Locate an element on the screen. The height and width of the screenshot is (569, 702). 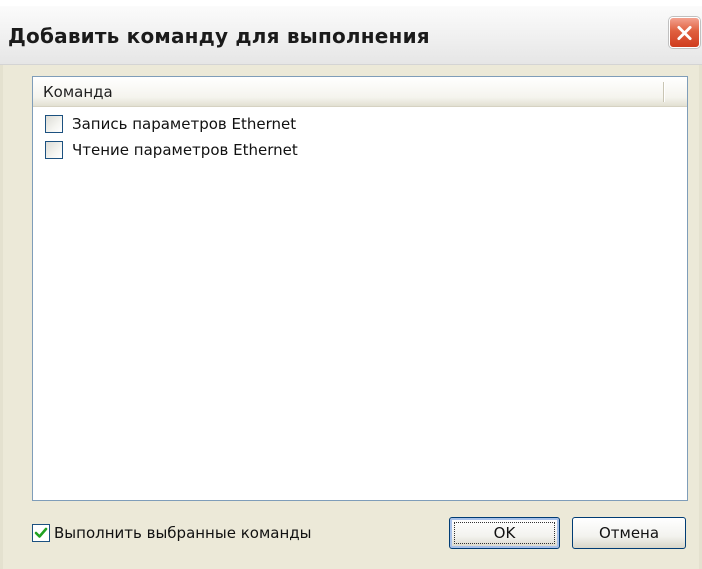
close-icon is located at coordinates (684, 32).